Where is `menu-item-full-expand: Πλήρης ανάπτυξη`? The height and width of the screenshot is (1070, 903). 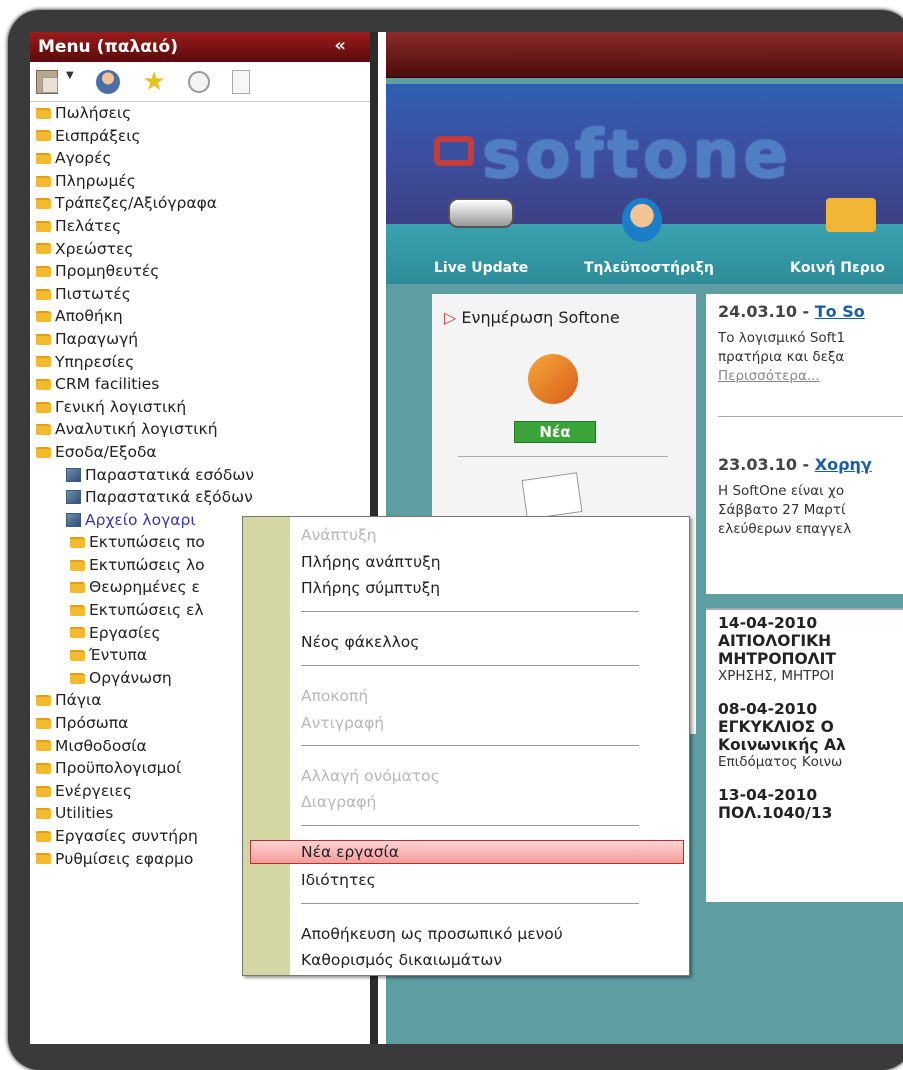 menu-item-full-expand: Πλήρης ανάπτυξη is located at coordinates (371, 562).